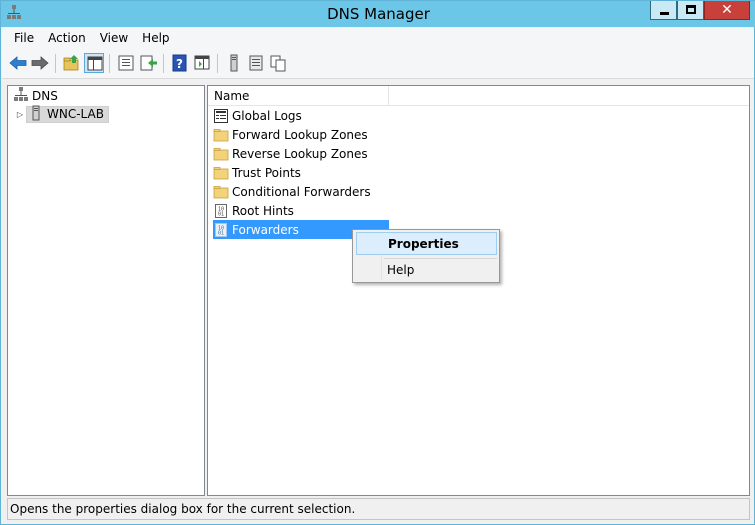 The width and height of the screenshot is (755, 525). Describe the element at coordinates (155, 38) in the screenshot. I see `menu-help: Help` at that location.